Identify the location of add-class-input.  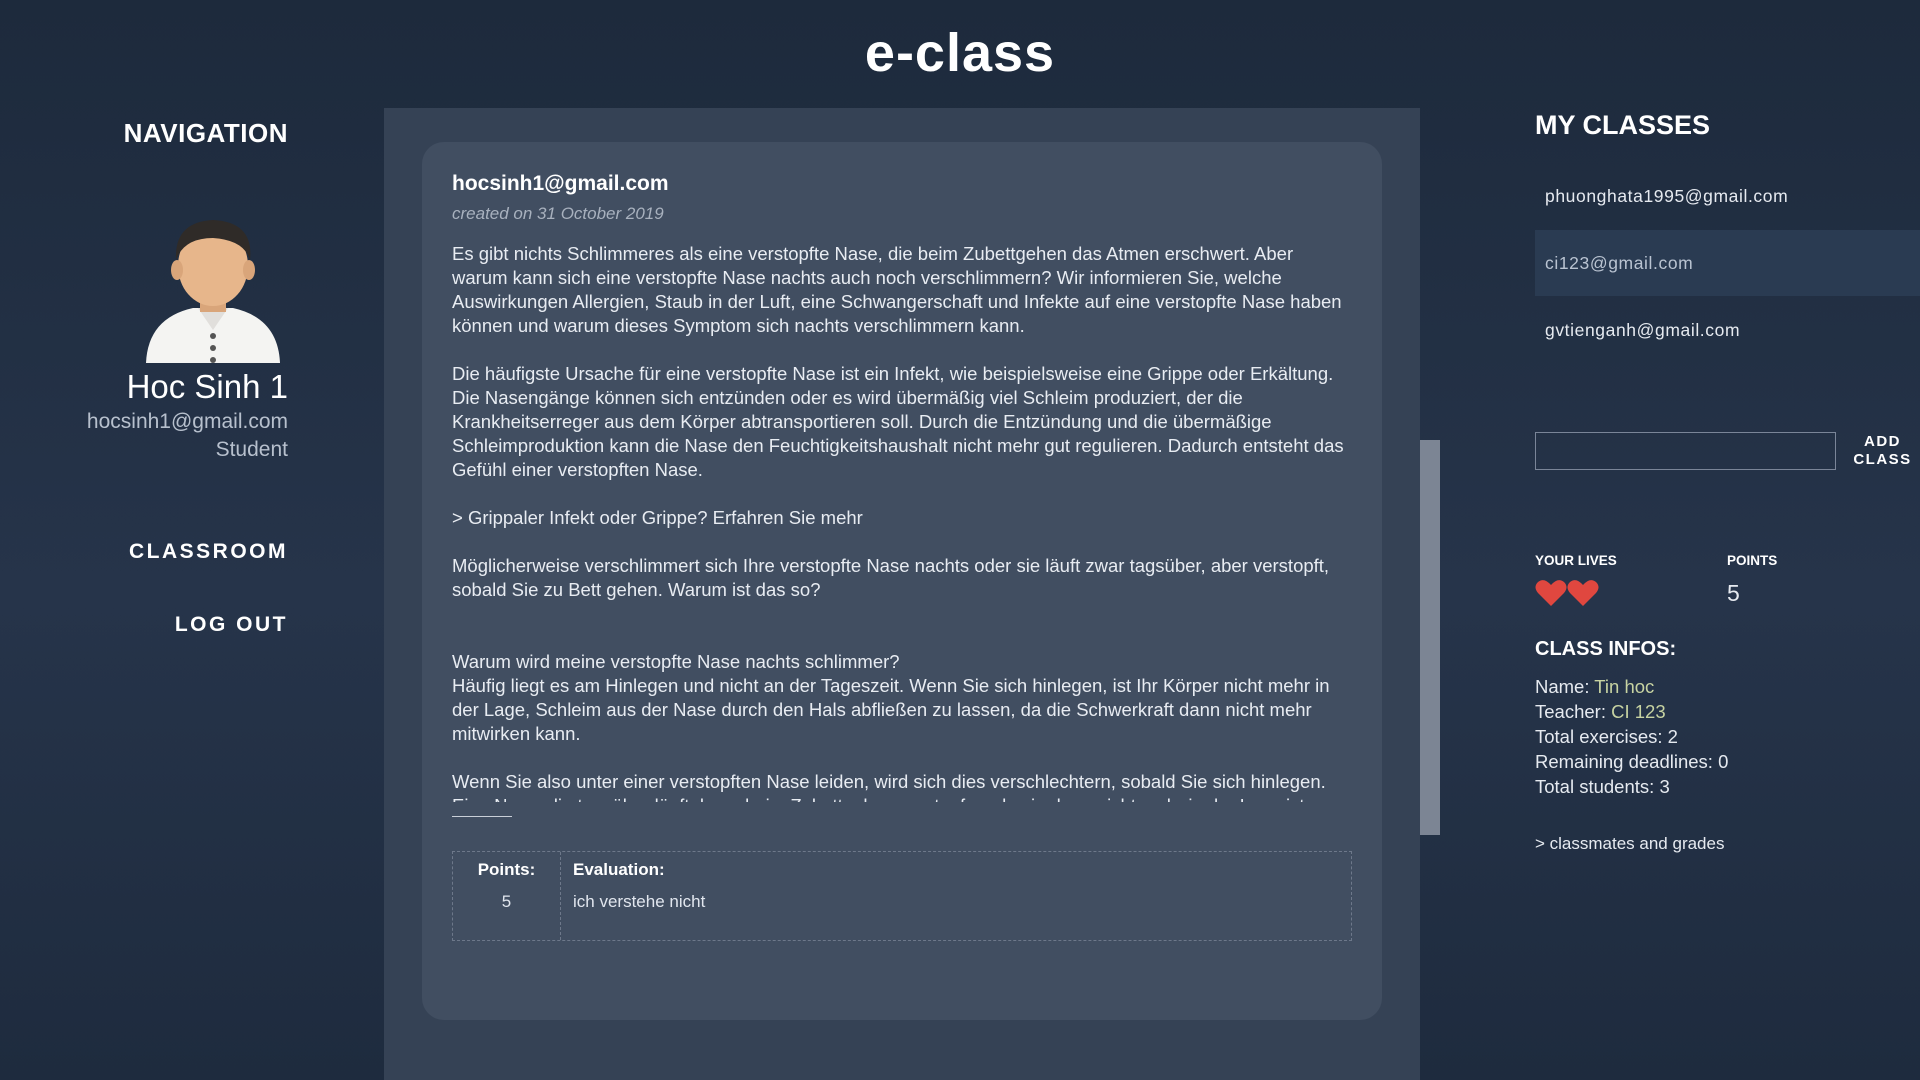
(1685, 451).